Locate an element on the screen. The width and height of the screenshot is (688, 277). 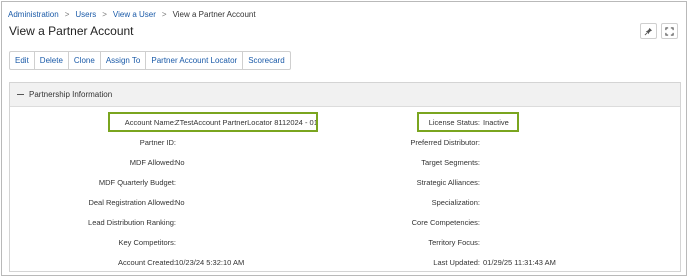
field-row: Key Competitors: Territory Focus: is located at coordinates (345, 244).